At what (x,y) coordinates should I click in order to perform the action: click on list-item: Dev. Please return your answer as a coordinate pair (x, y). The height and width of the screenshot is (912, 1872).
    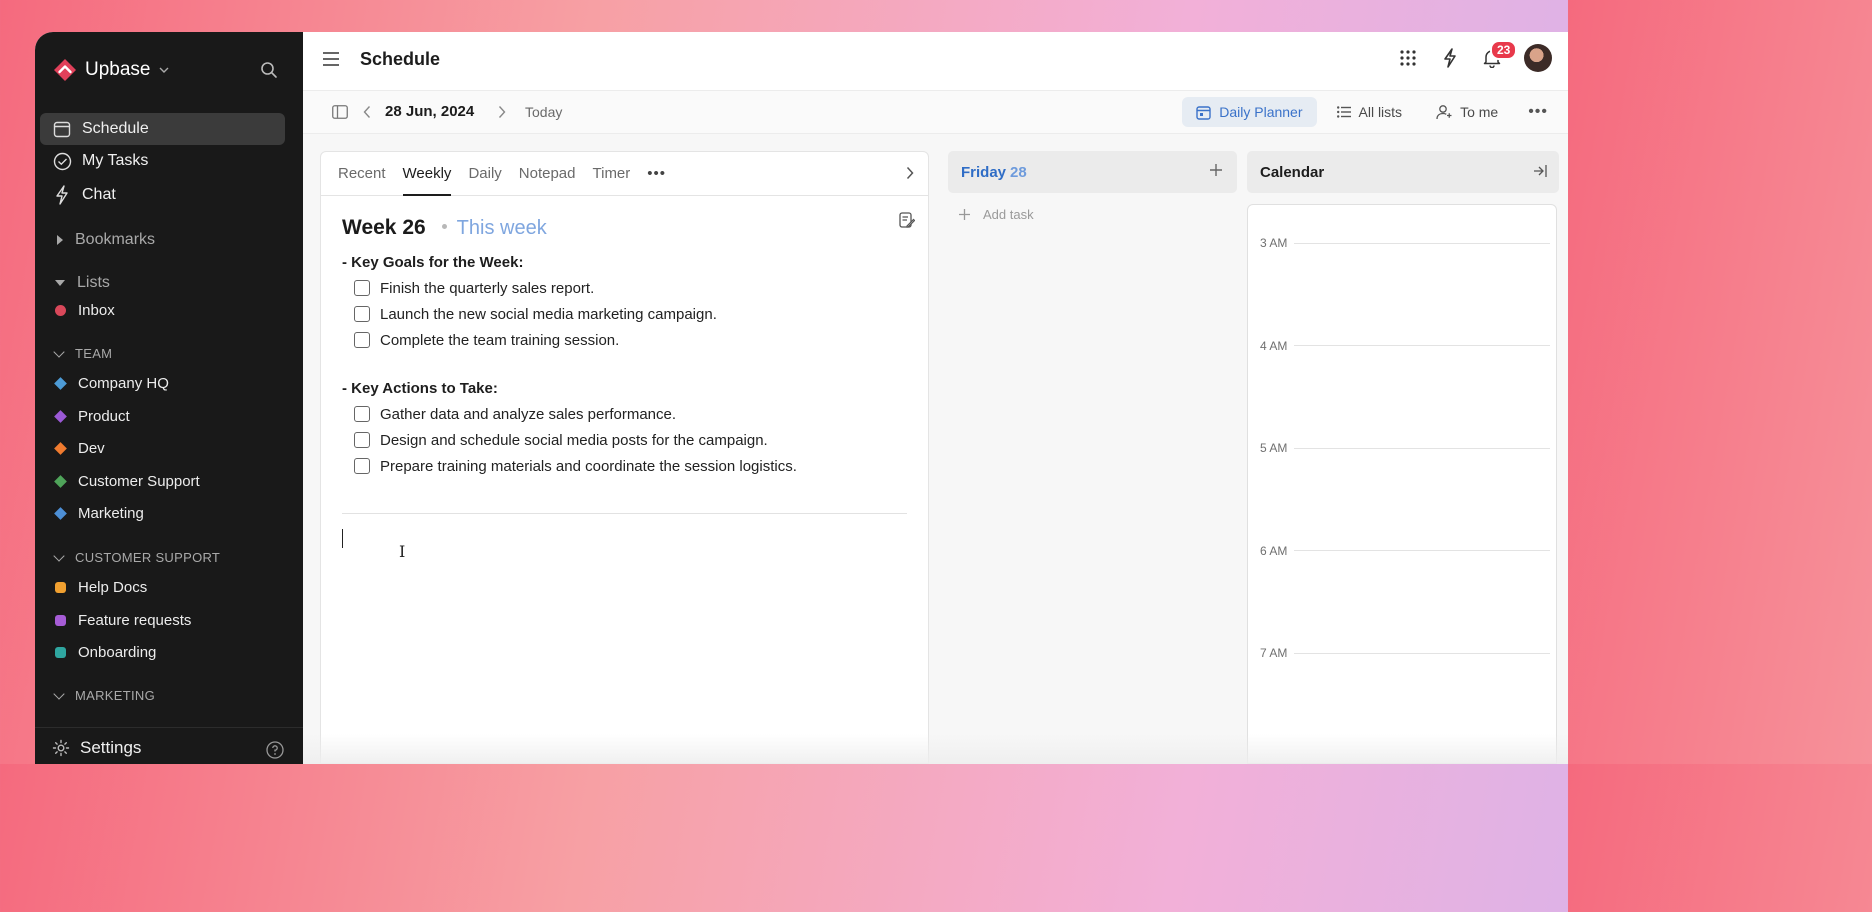
    Looking at the image, I should click on (79, 449).